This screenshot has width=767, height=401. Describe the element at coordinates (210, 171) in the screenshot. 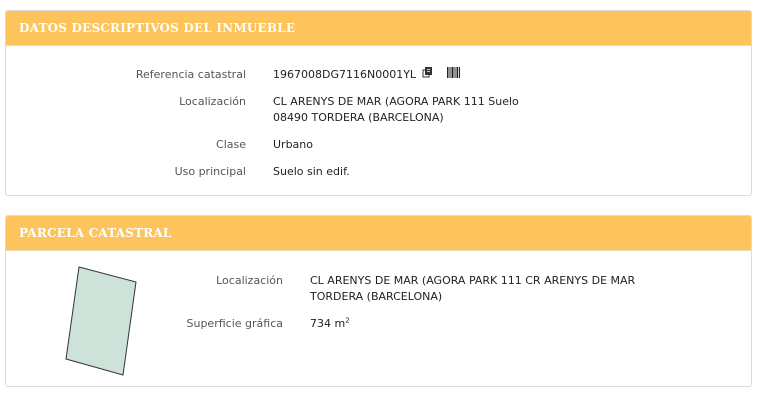

I see `uso-principal-label: Uso principal` at that location.